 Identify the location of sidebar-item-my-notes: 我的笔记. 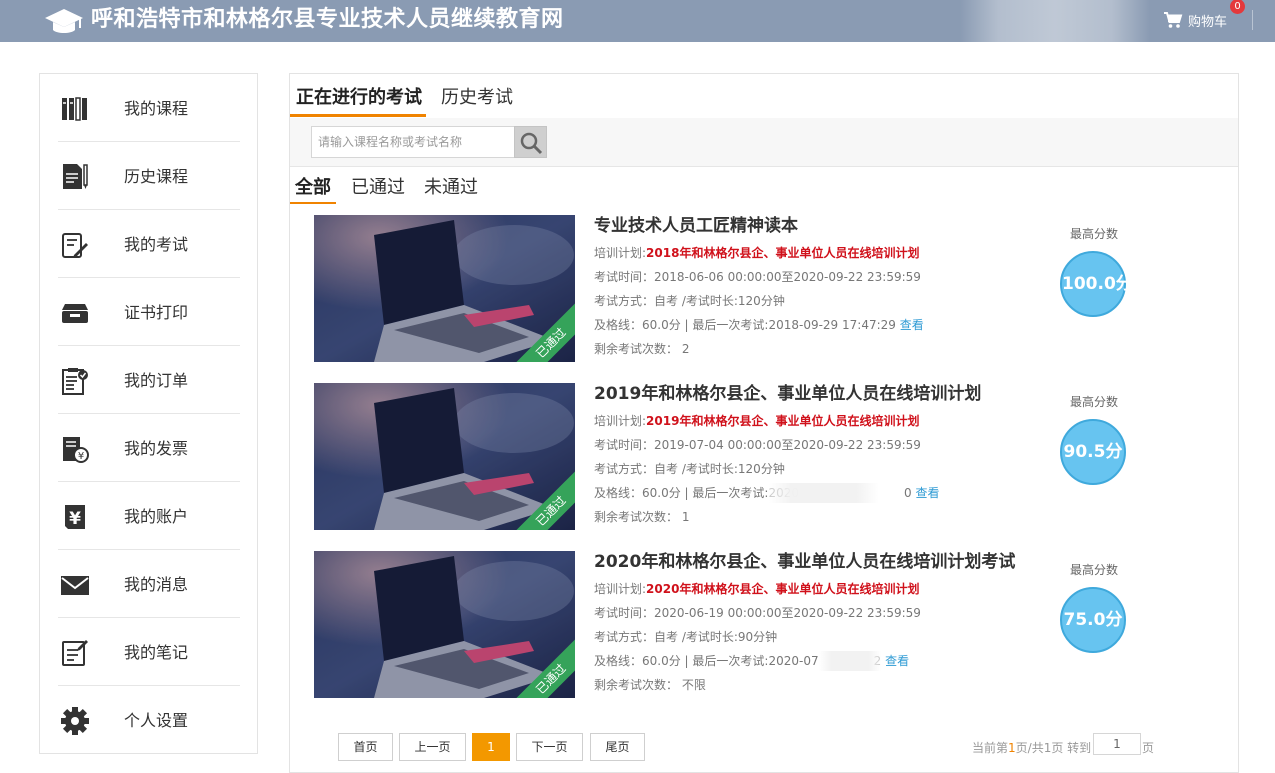
(149, 652).